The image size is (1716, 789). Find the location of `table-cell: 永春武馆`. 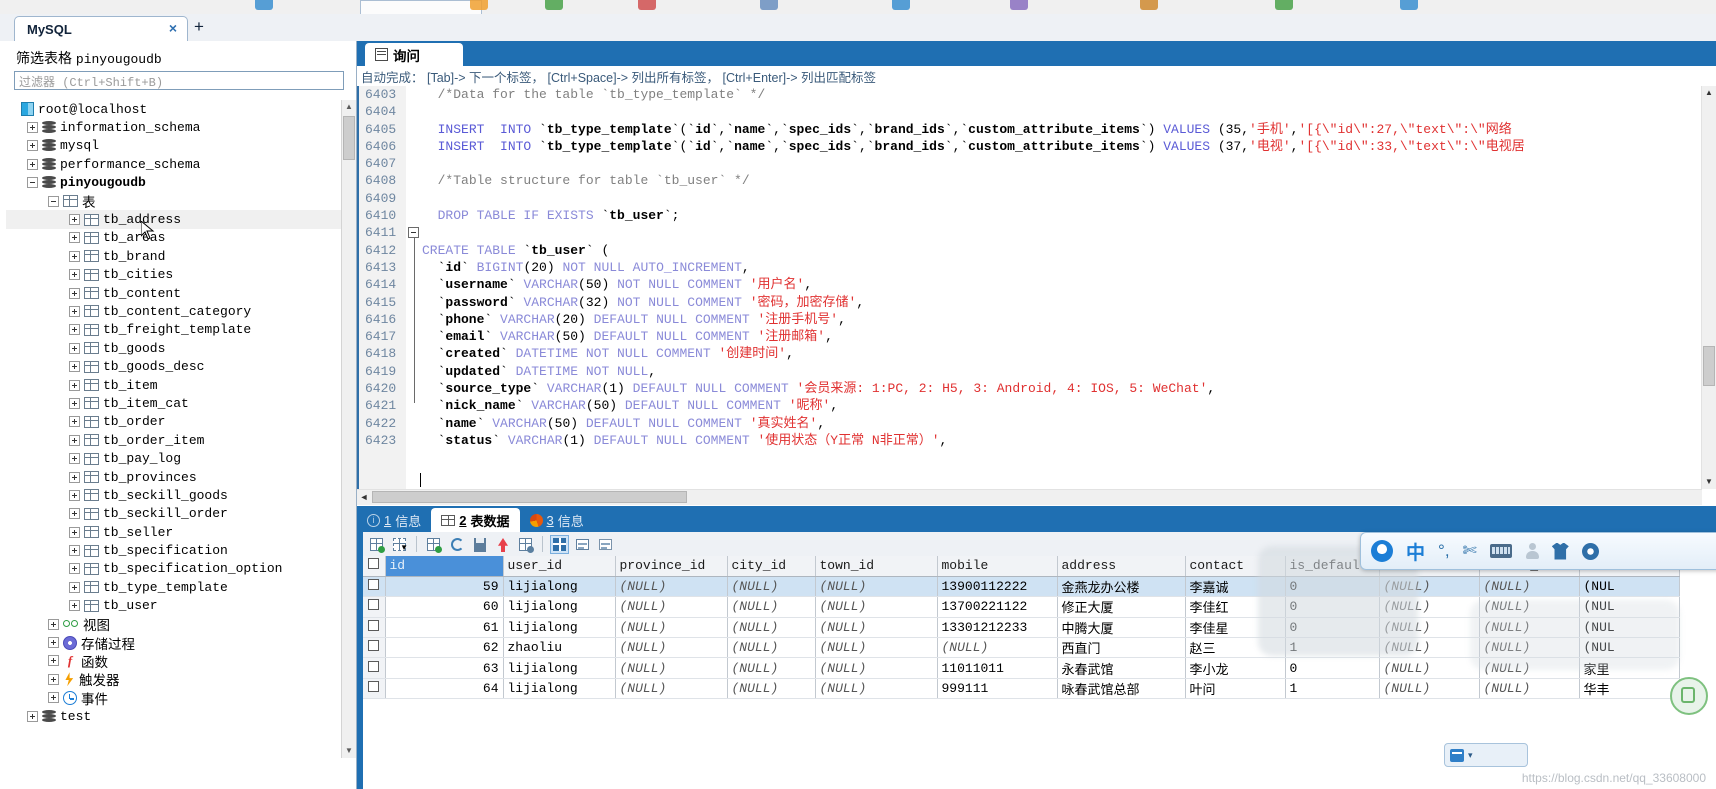

table-cell: 永春武馆 is located at coordinates (1121, 668).